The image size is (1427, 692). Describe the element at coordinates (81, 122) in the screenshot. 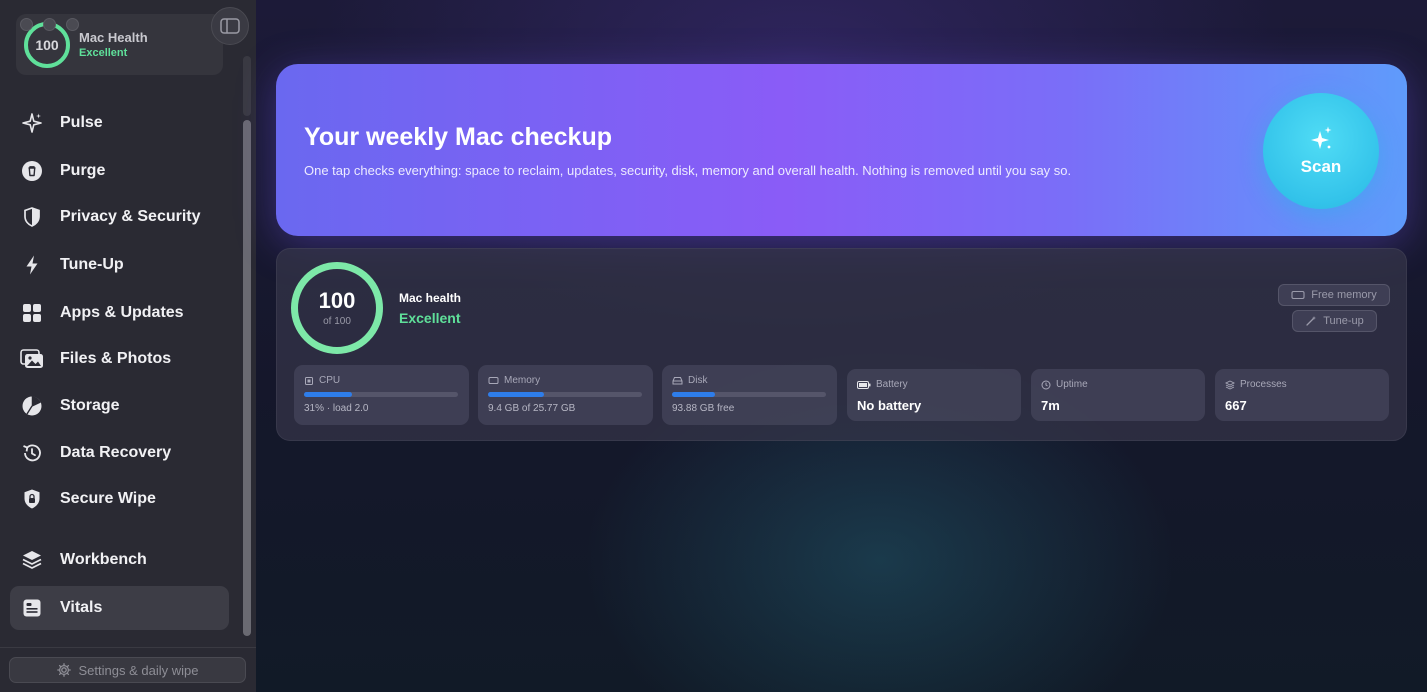

I see `sidebar-item-label: Pulse` at that location.